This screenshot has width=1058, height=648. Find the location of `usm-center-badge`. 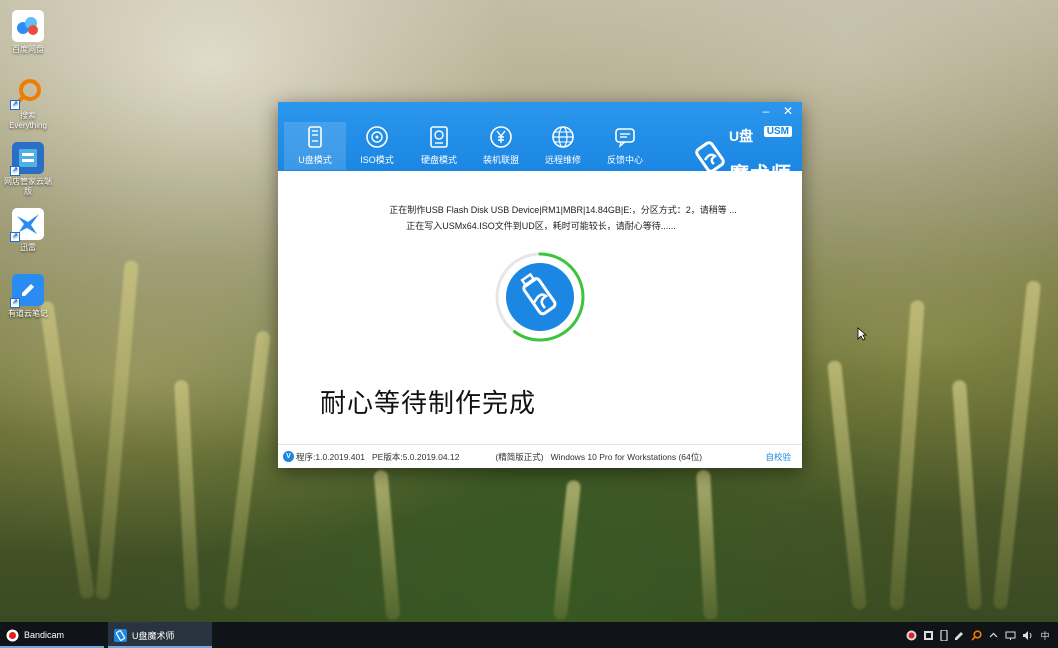

usm-center-badge is located at coordinates (540, 297).